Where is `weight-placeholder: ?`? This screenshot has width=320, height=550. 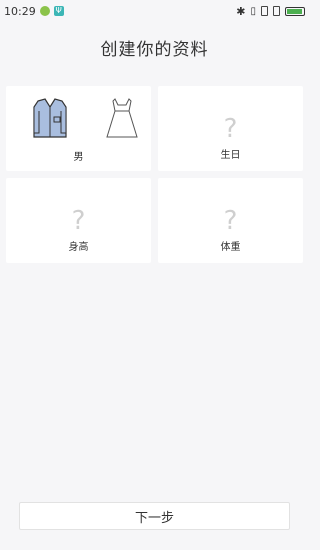
weight-placeholder: ? is located at coordinates (230, 221).